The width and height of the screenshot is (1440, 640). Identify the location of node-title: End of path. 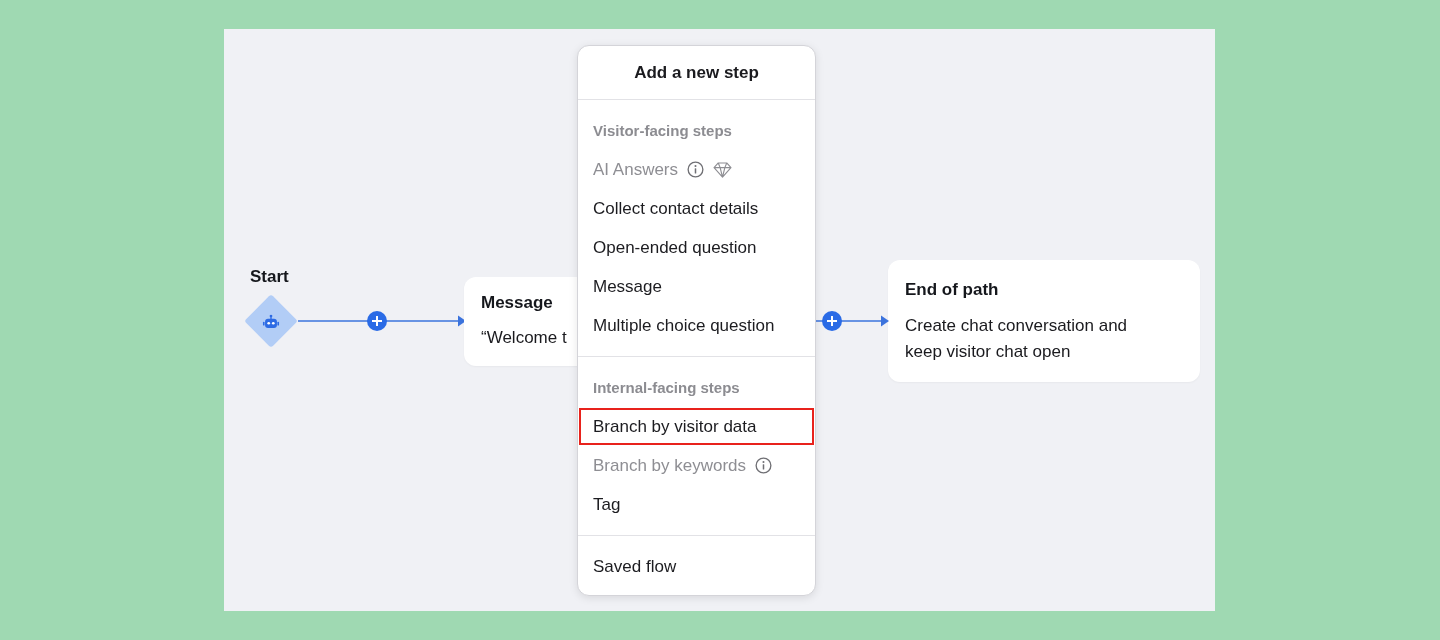
(952, 290).